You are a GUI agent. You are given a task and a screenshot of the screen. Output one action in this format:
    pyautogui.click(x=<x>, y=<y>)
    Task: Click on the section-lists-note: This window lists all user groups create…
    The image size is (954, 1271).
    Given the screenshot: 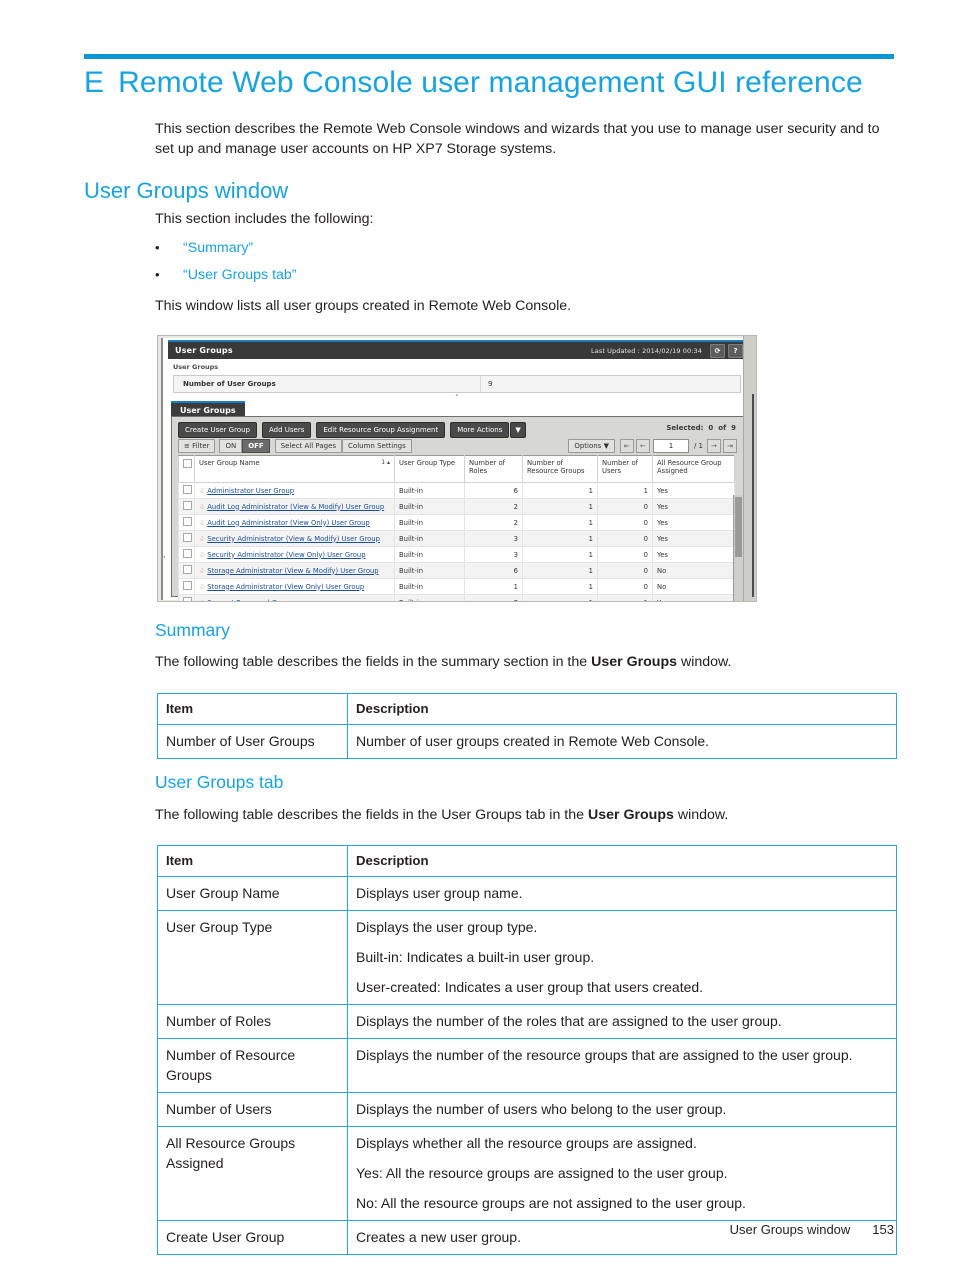 What is the action you would take?
    pyautogui.click(x=363, y=306)
    